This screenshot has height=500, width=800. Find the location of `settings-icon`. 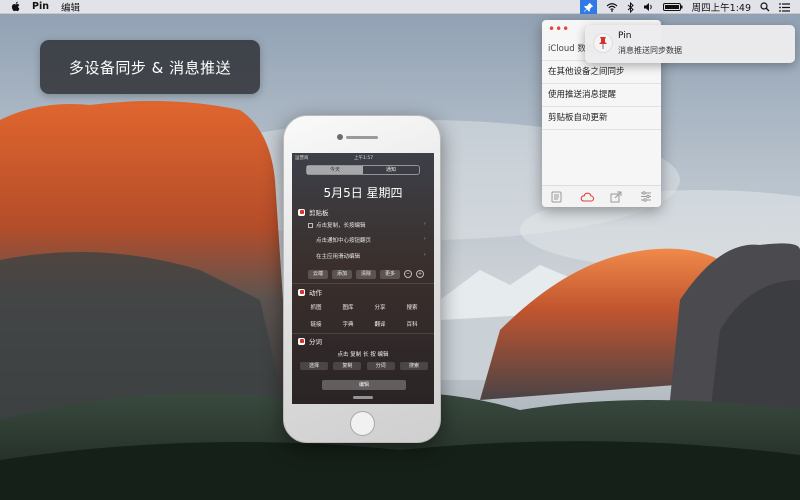

settings-icon is located at coordinates (646, 197).